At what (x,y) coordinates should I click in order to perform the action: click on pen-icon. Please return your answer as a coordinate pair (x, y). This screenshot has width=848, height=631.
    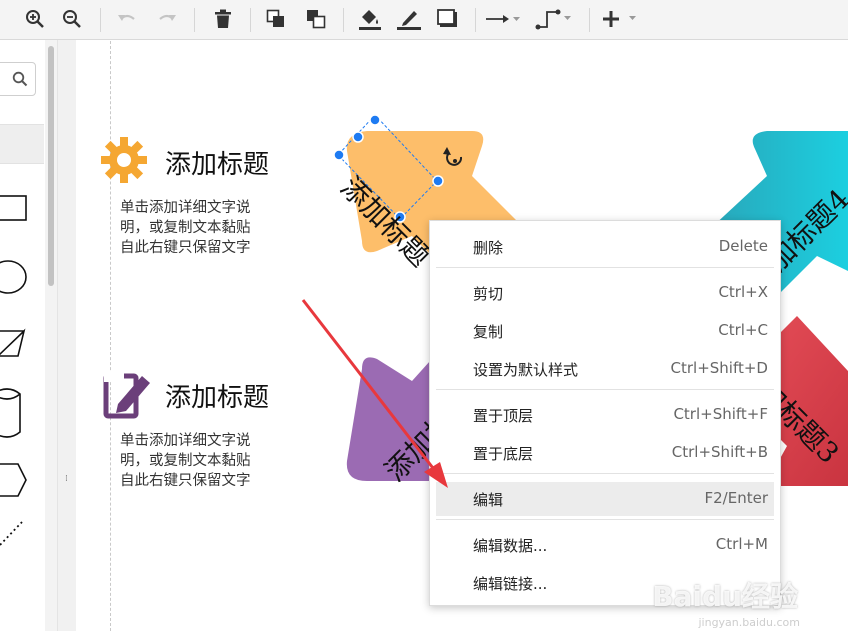
    Looking at the image, I should click on (409, 20).